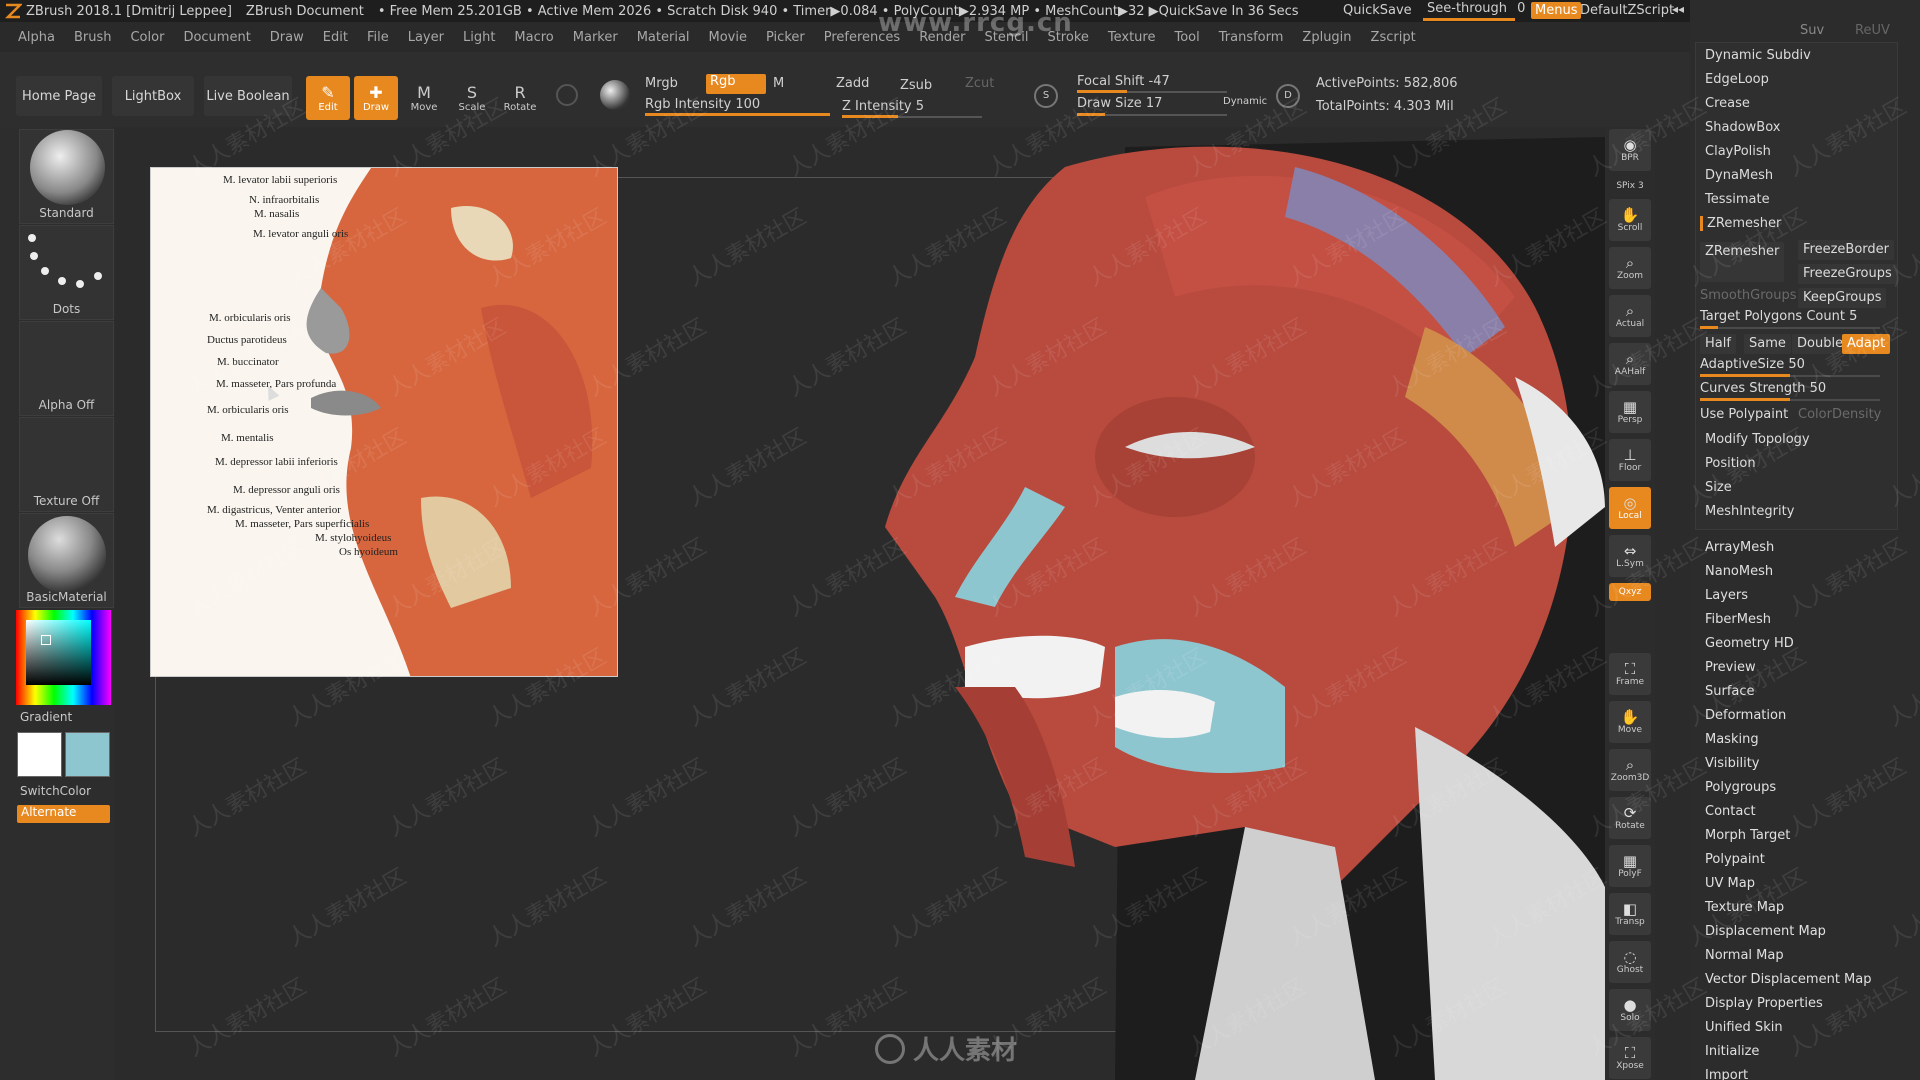 Image resolution: width=1920 pixels, height=1080 pixels. Describe the element at coordinates (778, 83) in the screenshot. I see `m-button: M` at that location.